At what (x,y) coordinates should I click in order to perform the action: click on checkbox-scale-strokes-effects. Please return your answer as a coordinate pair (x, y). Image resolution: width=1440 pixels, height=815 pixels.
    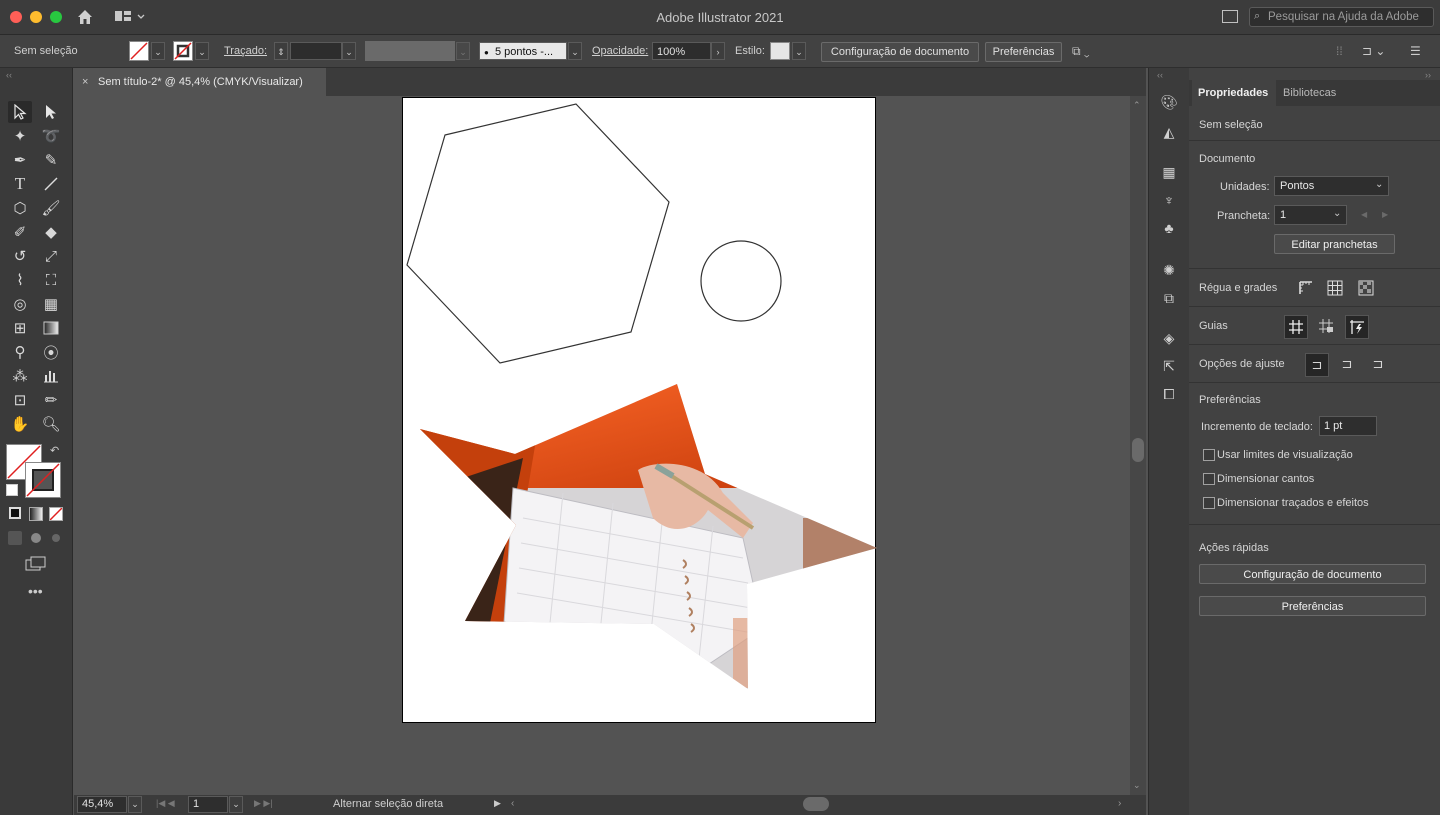
    Looking at the image, I should click on (1209, 503).